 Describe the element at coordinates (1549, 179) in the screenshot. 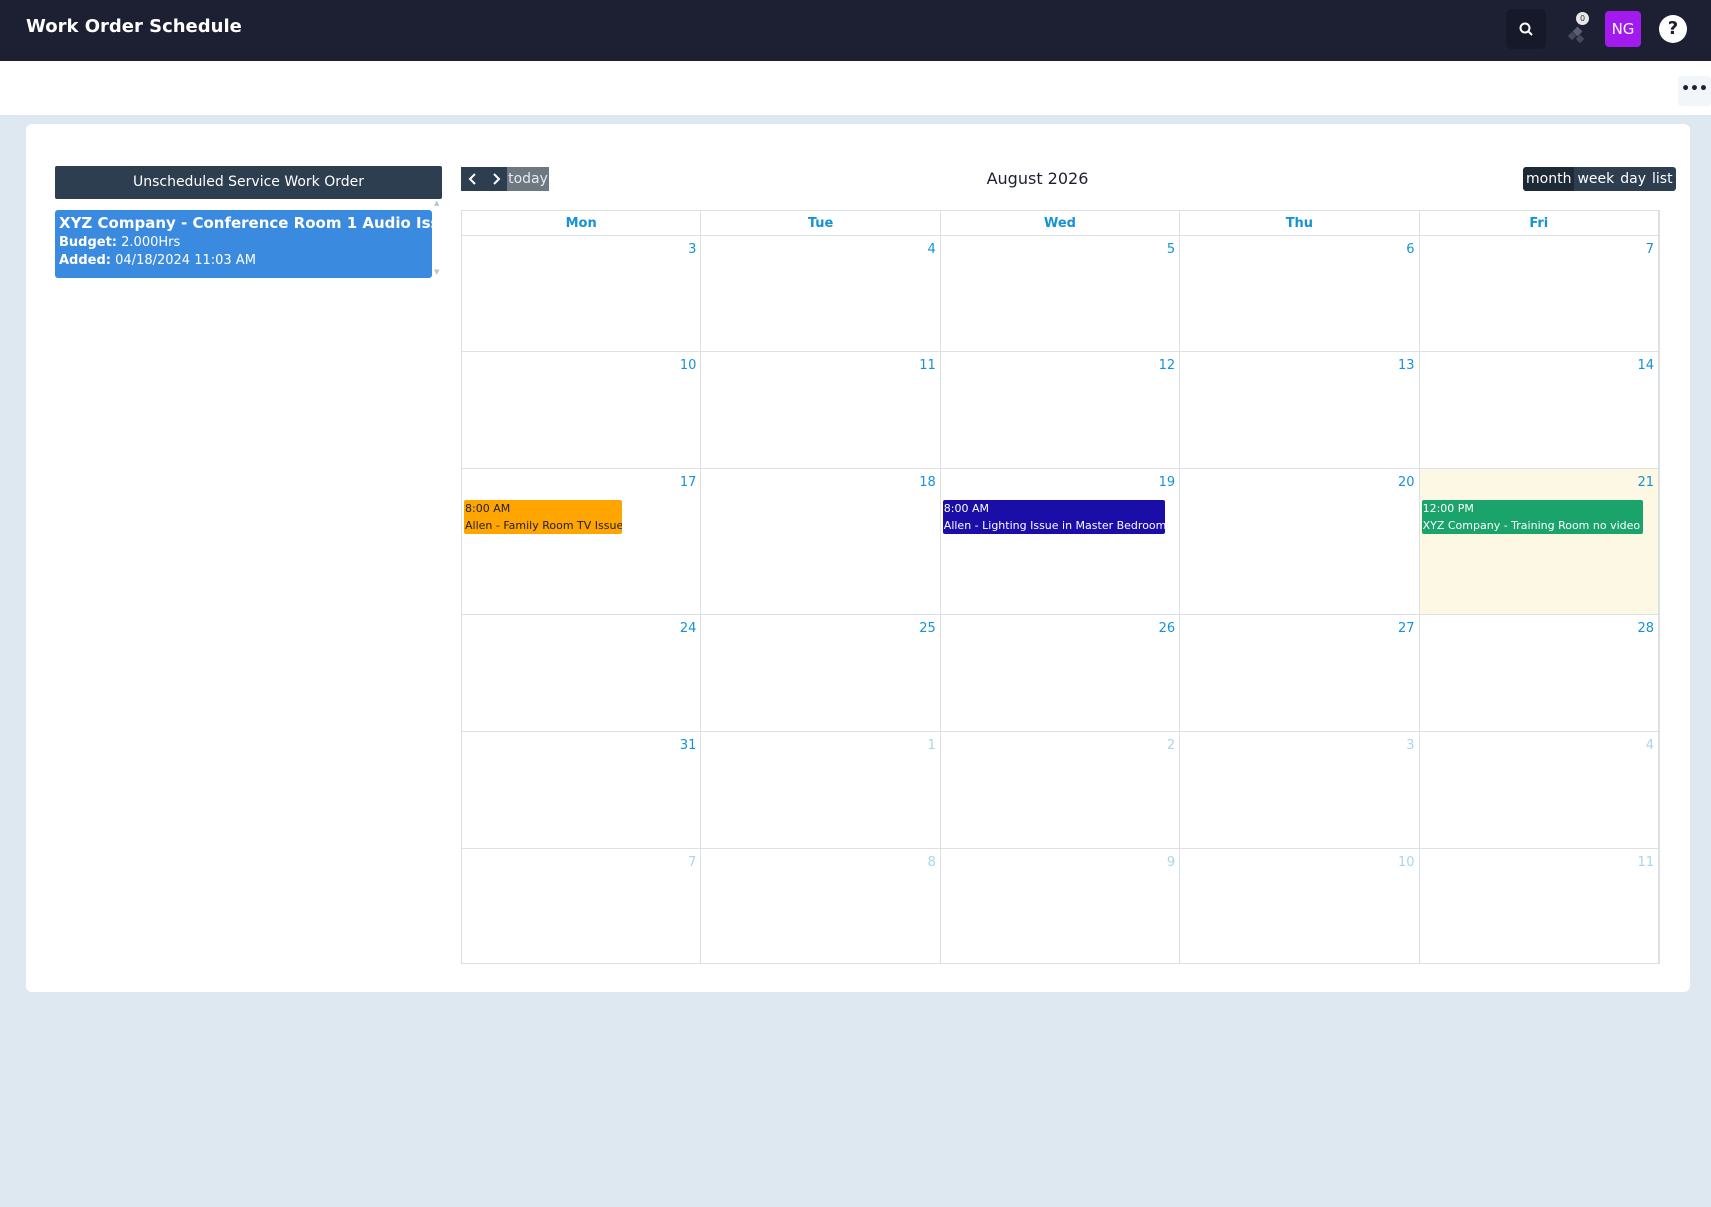

I see `view-month-button: month` at that location.